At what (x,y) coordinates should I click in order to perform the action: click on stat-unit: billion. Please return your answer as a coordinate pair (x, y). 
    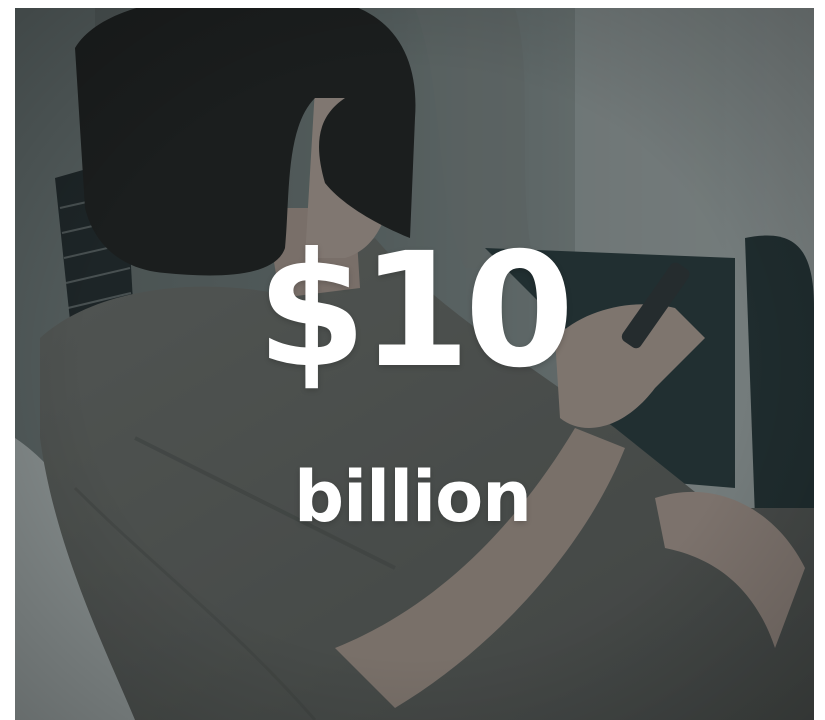
    Looking at the image, I should click on (412, 497).